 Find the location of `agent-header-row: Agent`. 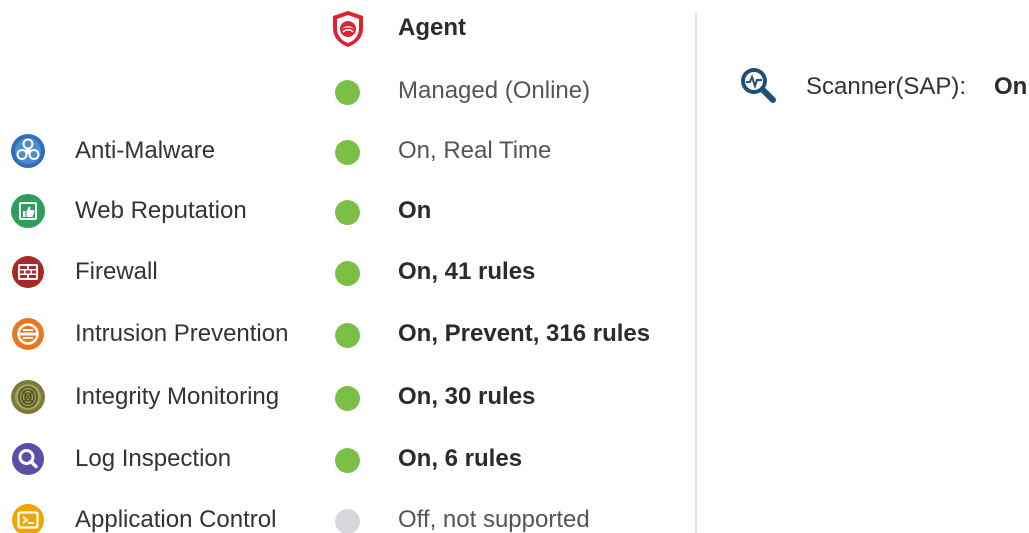

agent-header-row: Agent is located at coordinates (345, 28).